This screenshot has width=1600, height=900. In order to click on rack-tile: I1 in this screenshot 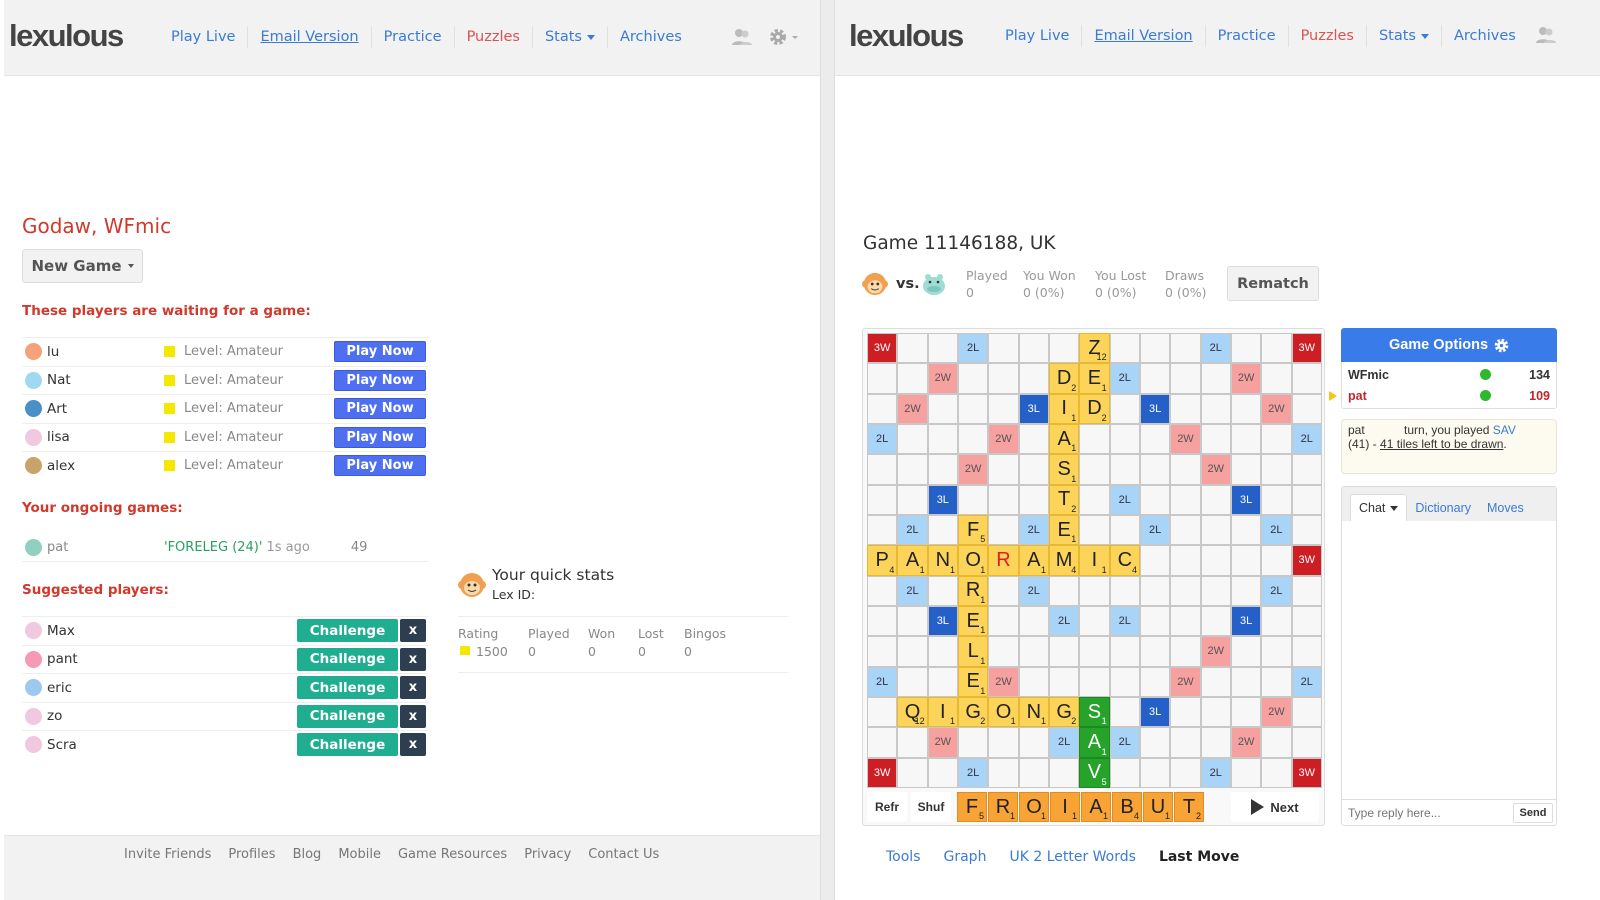, I will do `click(1065, 807)`.